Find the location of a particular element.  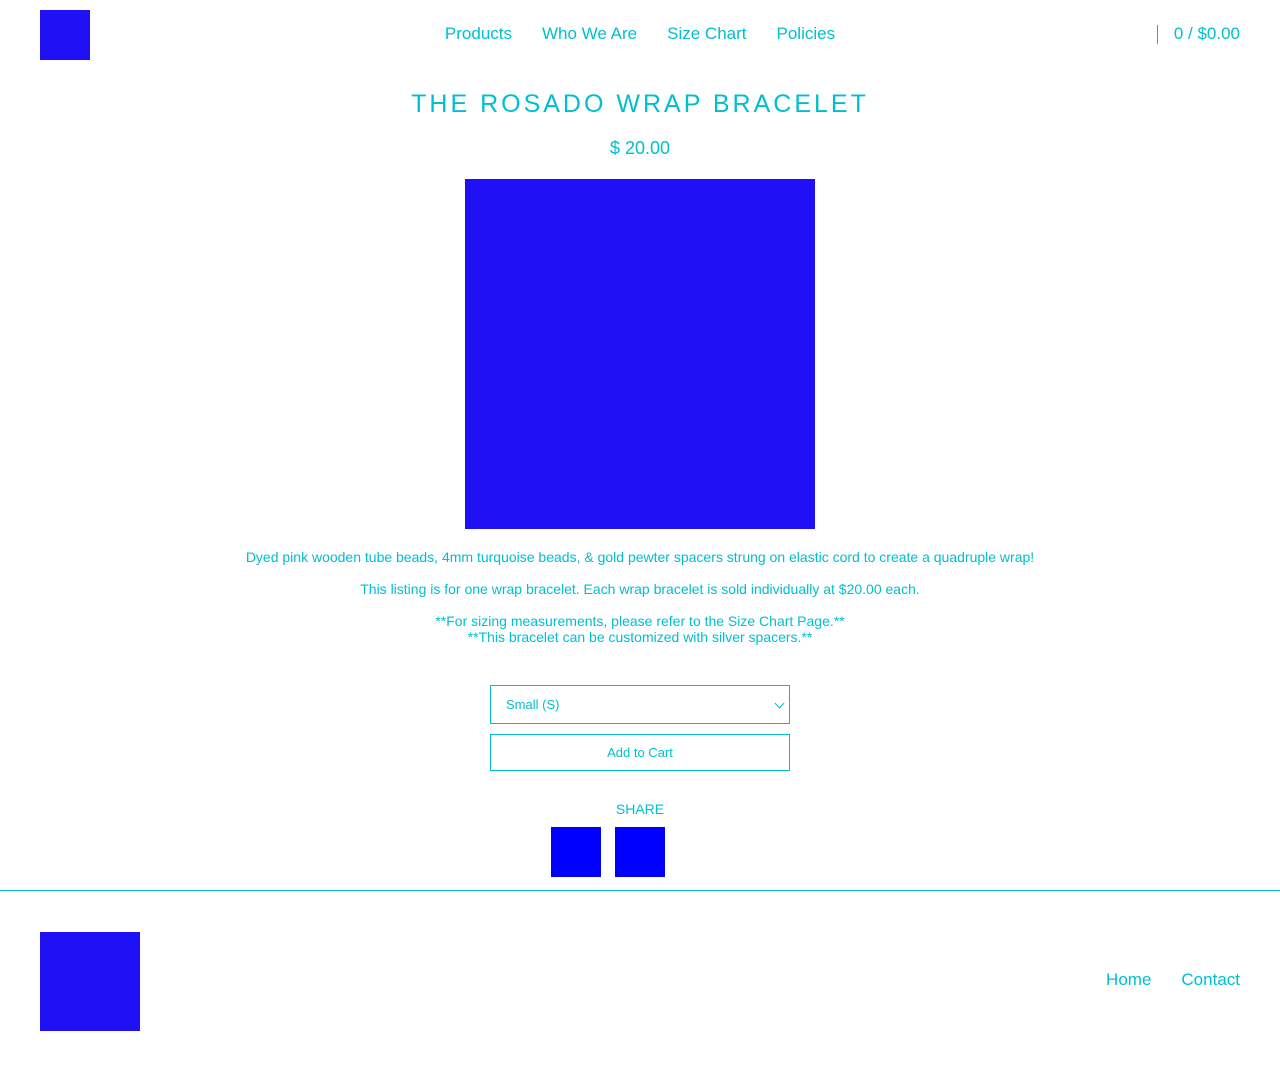

twitter-share-icon is located at coordinates (640, 852).